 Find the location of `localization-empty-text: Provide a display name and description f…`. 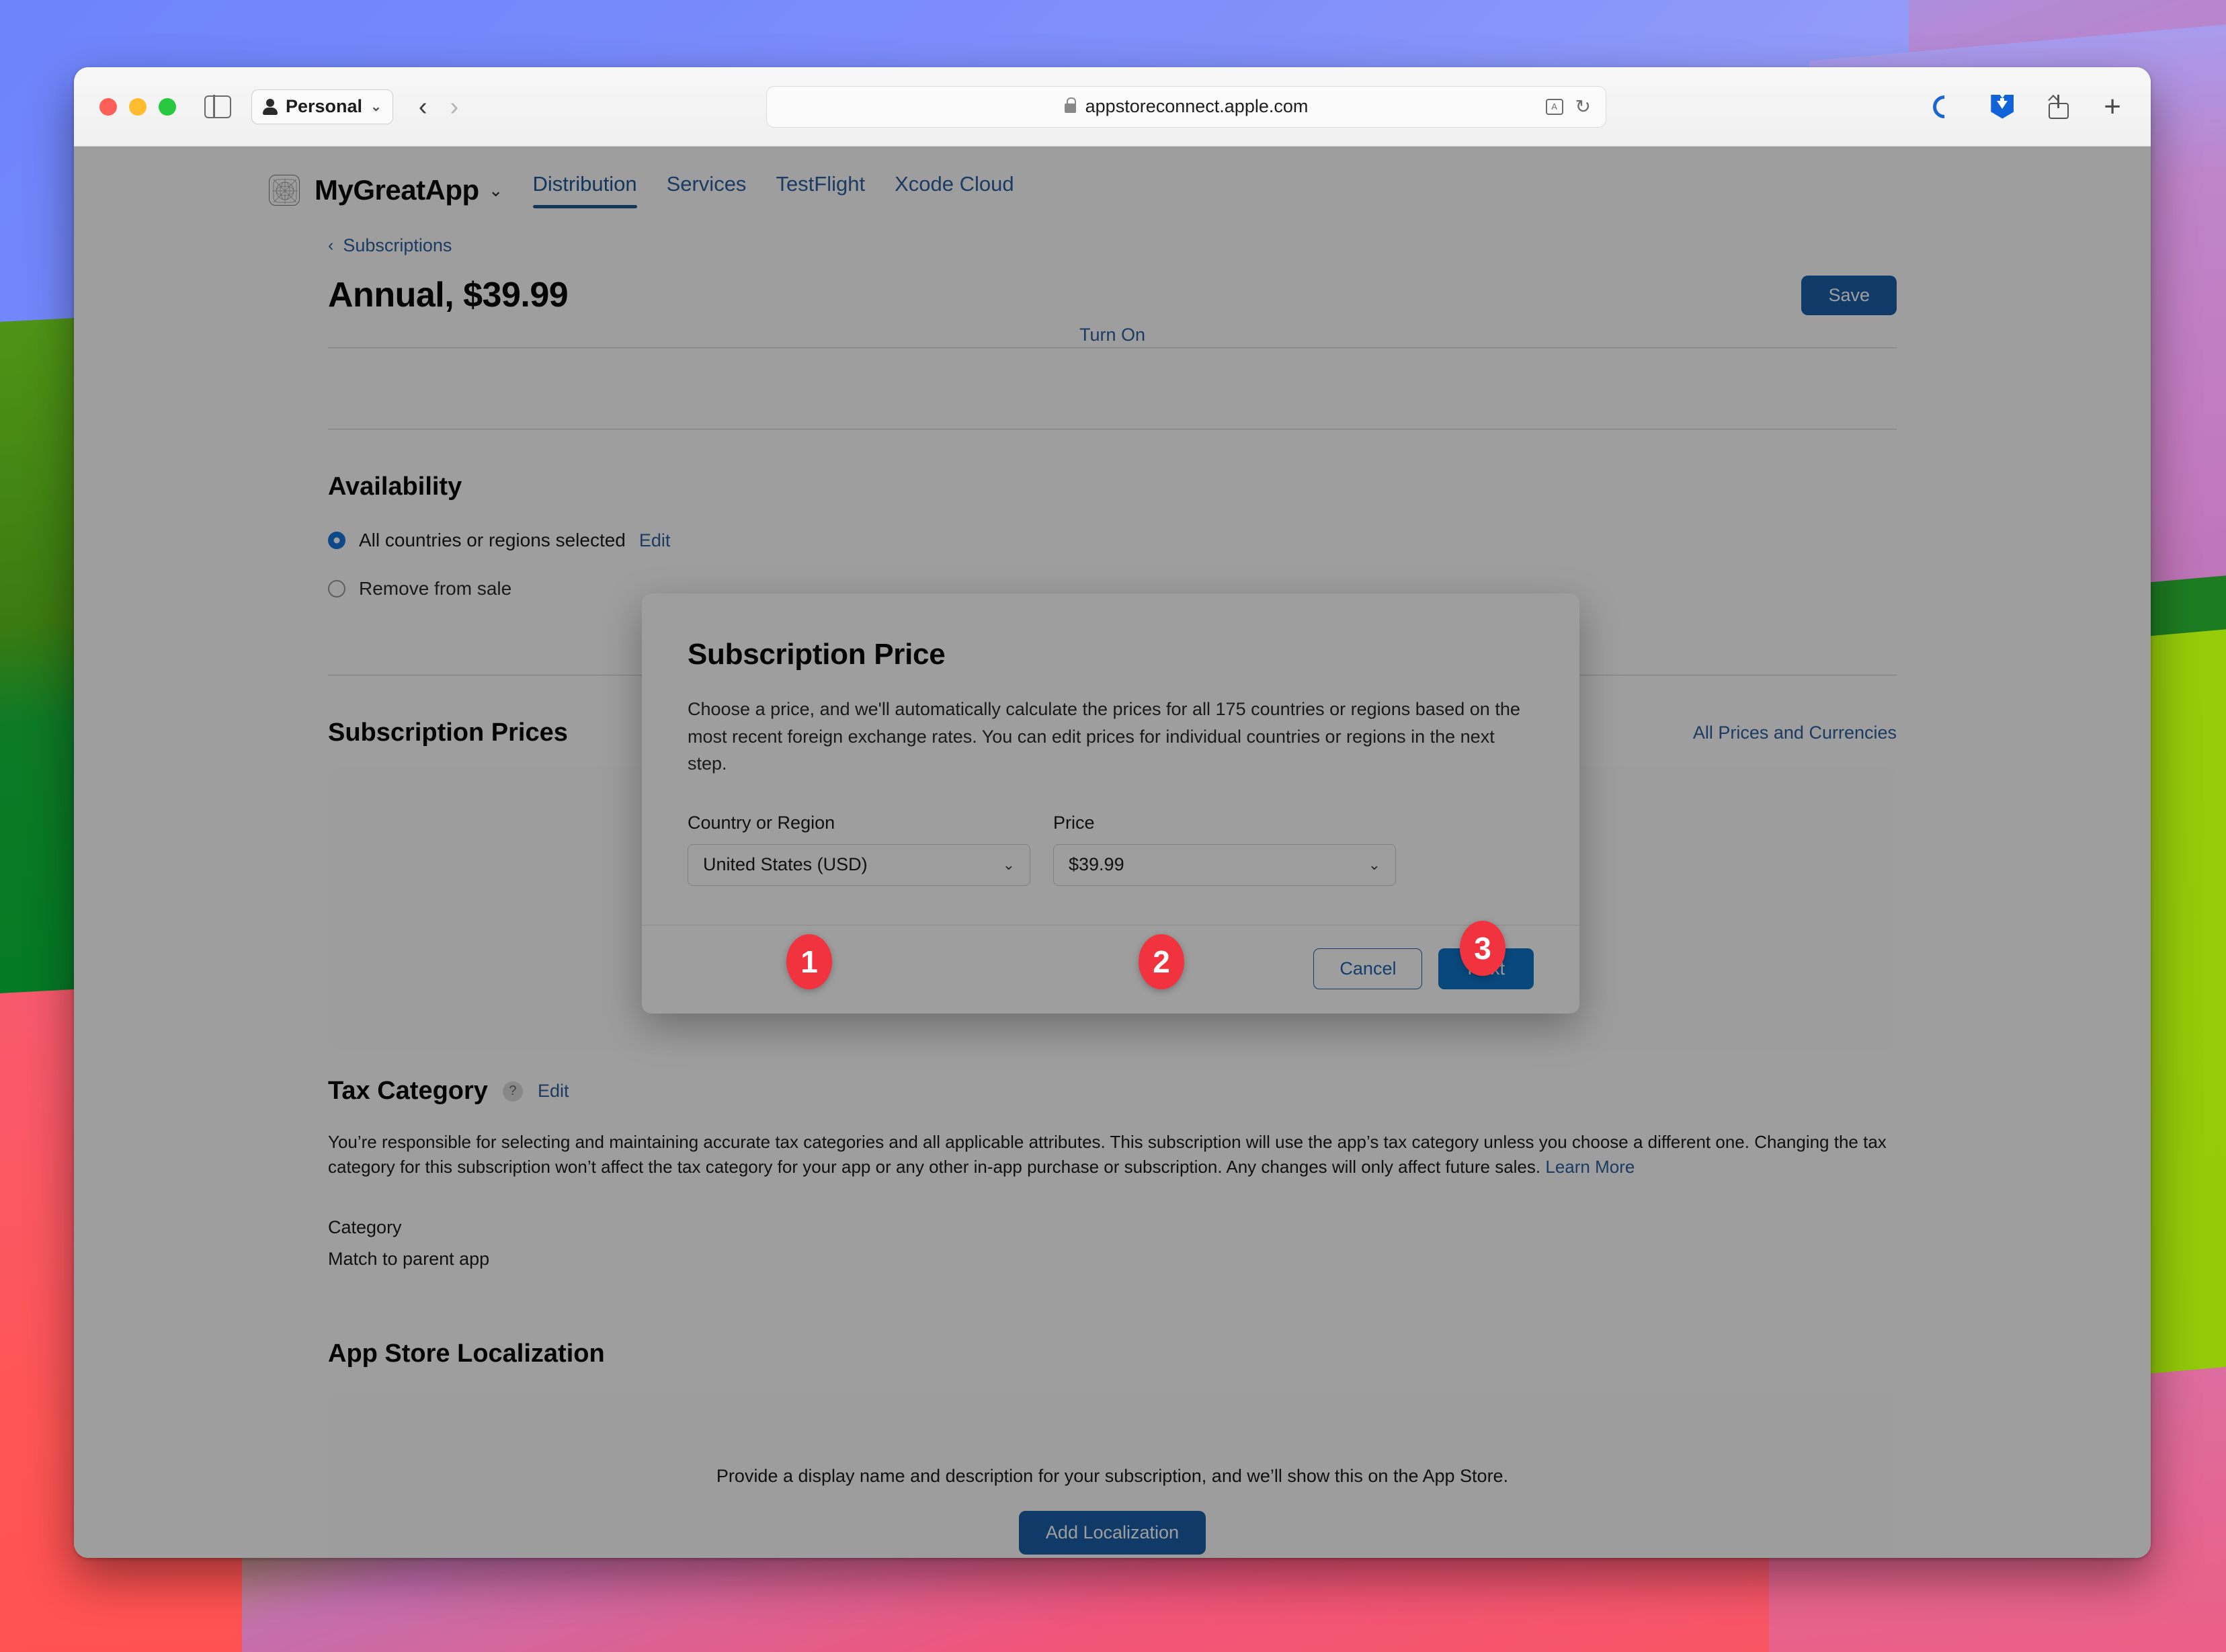

localization-empty-text: Provide a display name and description f… is located at coordinates (1112, 1475).